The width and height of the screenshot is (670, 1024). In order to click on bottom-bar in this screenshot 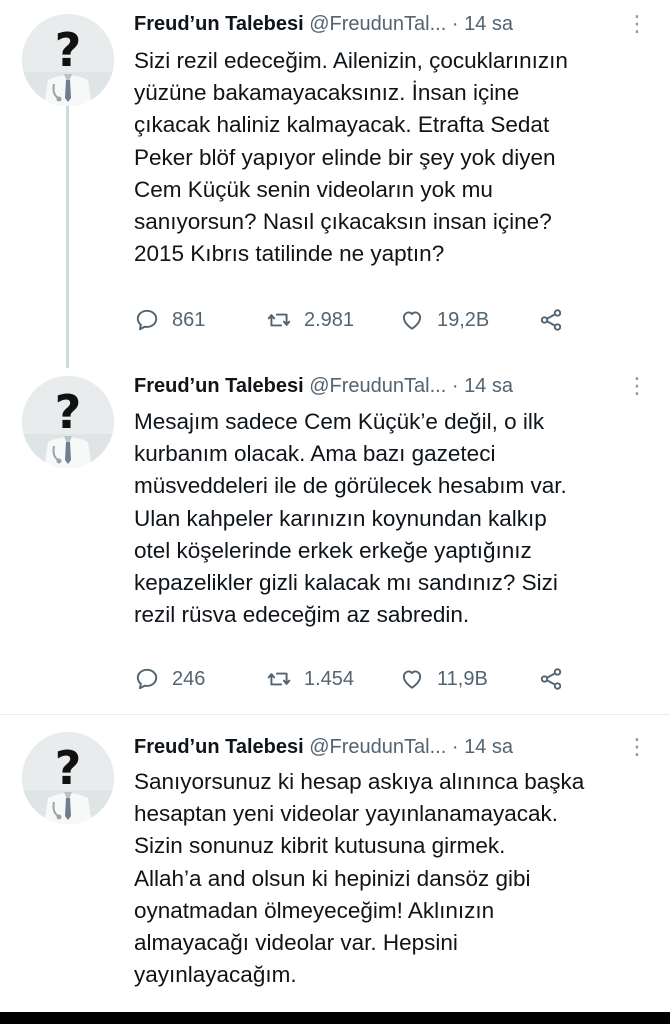, I will do `click(335, 1018)`.